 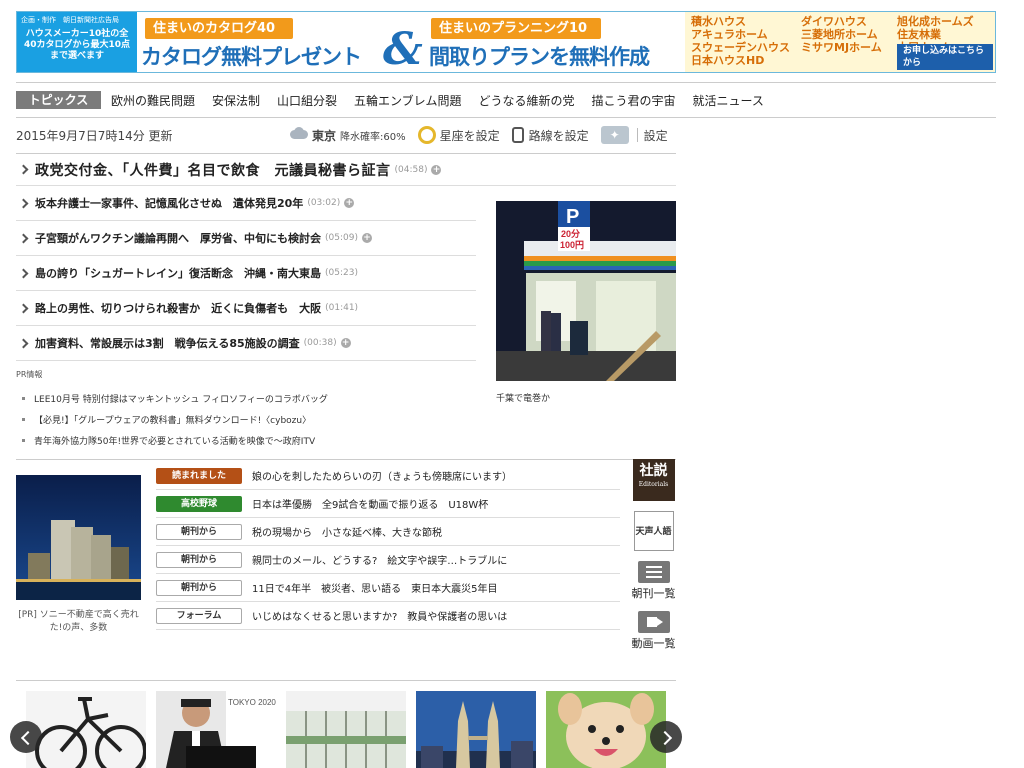 I want to click on carousel-next-button, so click(x=666, y=737).